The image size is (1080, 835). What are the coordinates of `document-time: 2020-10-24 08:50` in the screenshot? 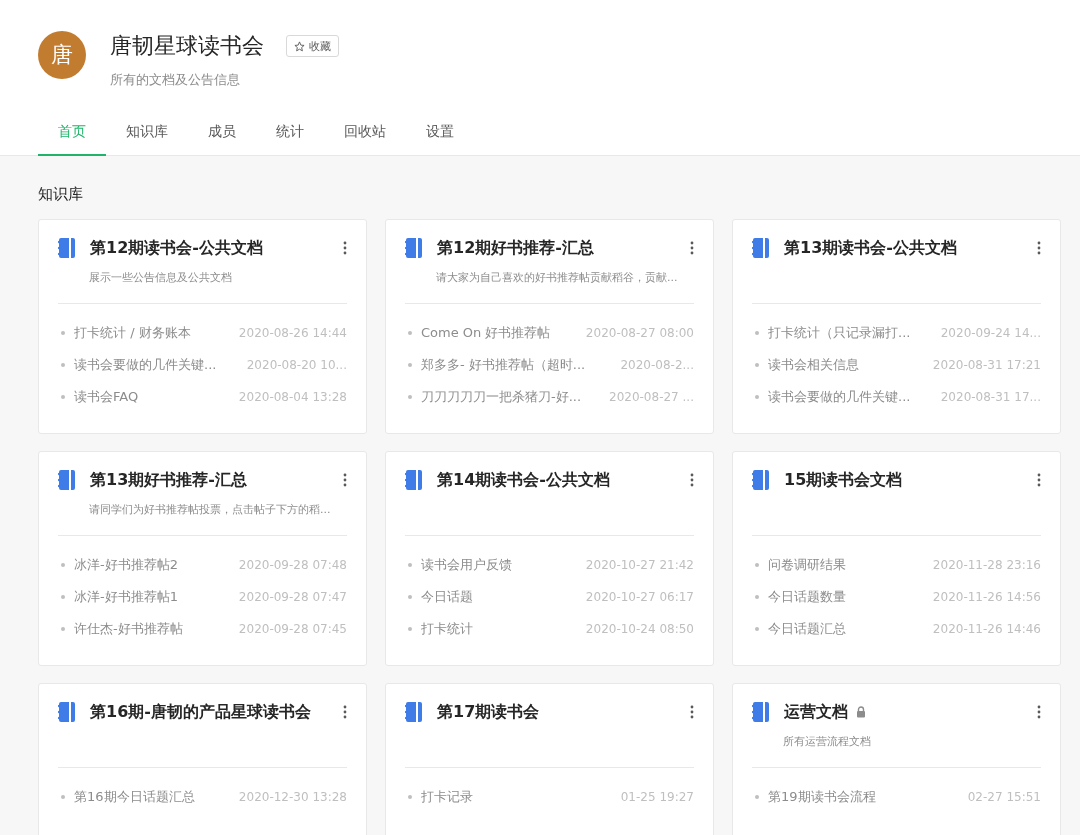 It's located at (639, 629).